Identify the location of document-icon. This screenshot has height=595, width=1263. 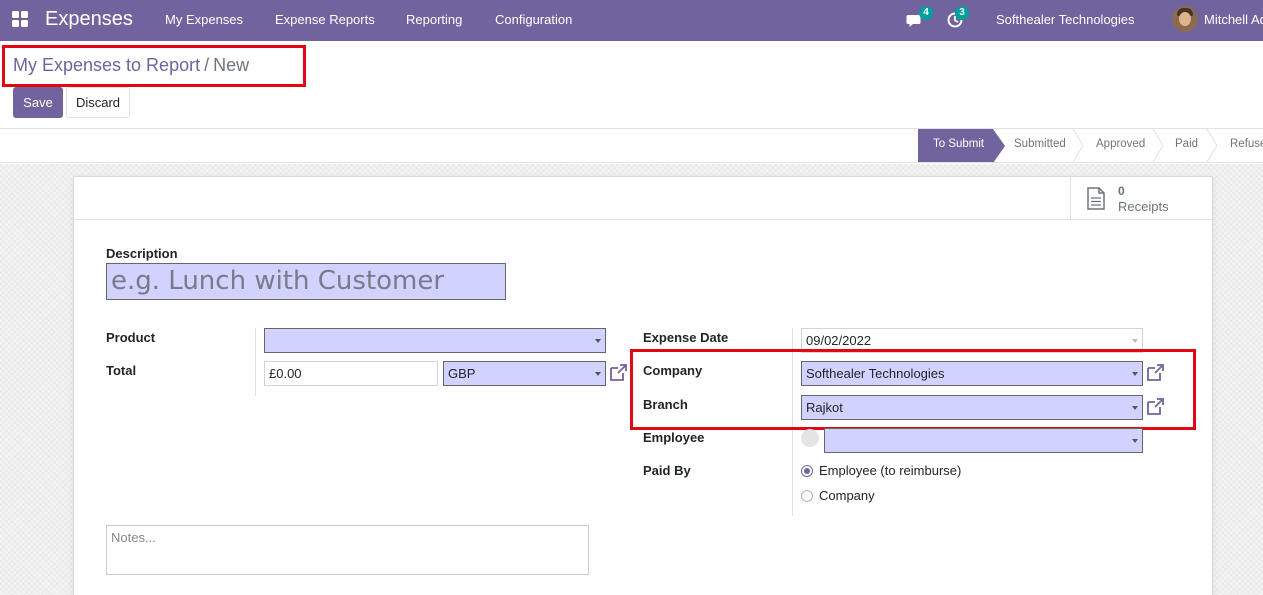
(1096, 198).